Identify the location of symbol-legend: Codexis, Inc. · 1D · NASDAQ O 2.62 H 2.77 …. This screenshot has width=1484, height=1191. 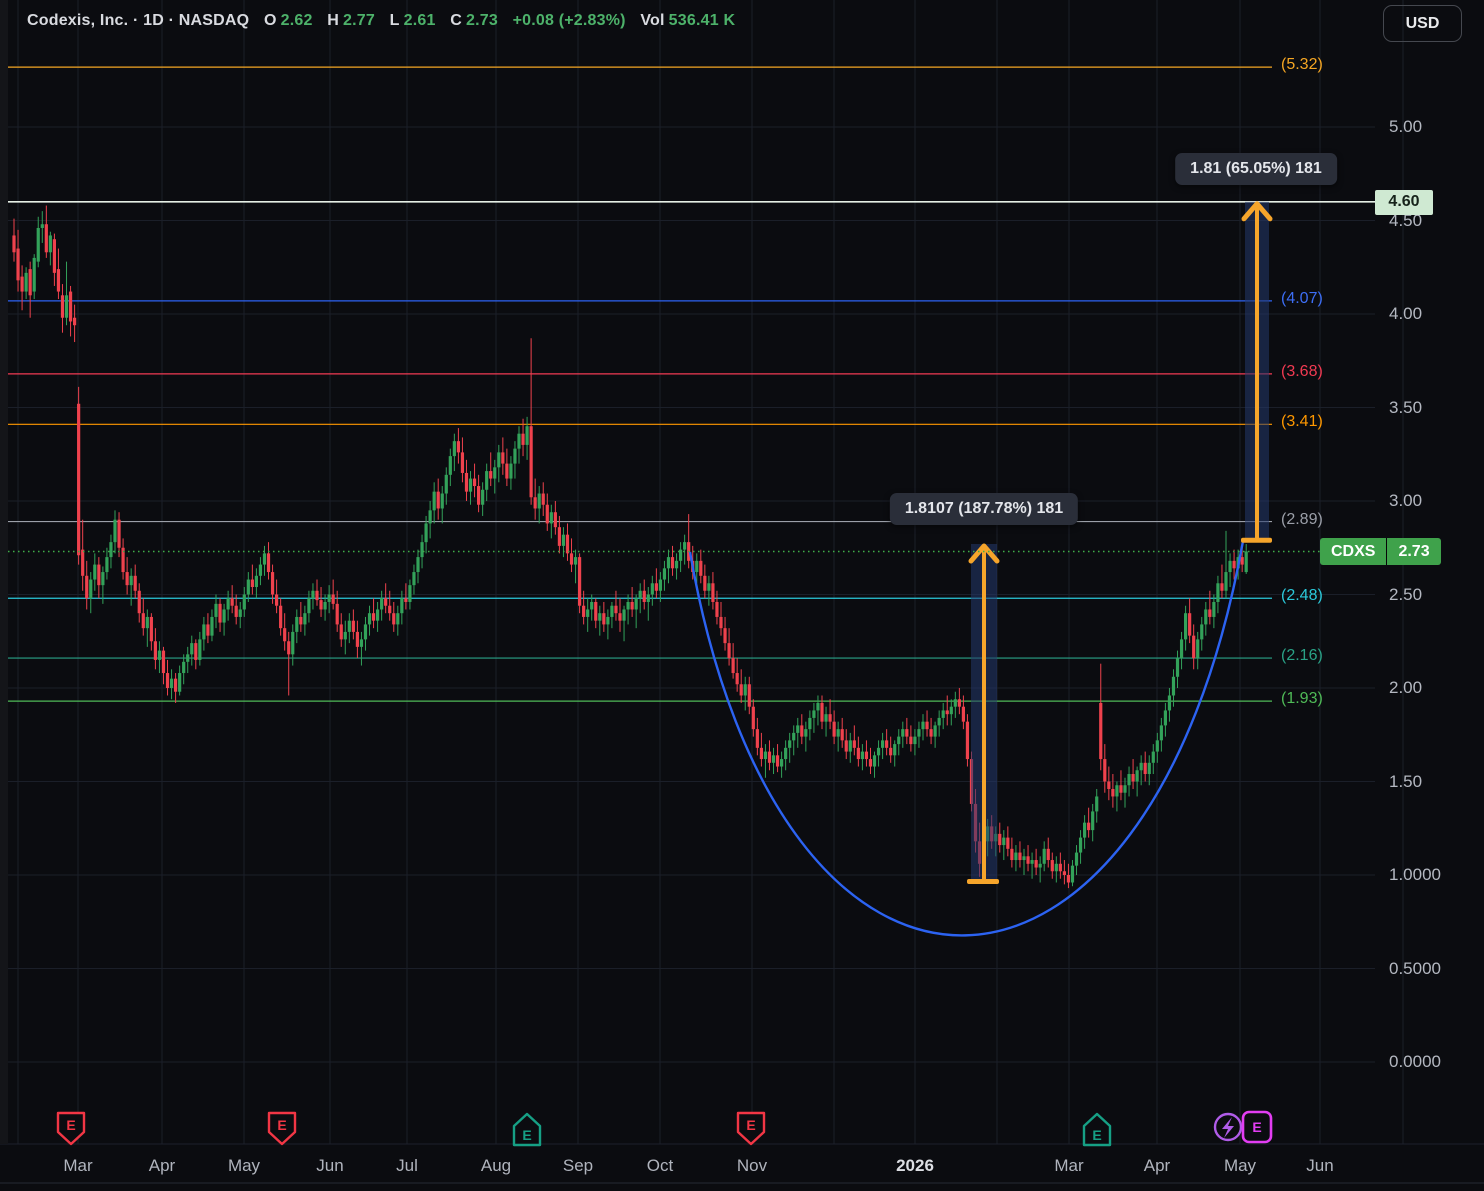
(383, 21).